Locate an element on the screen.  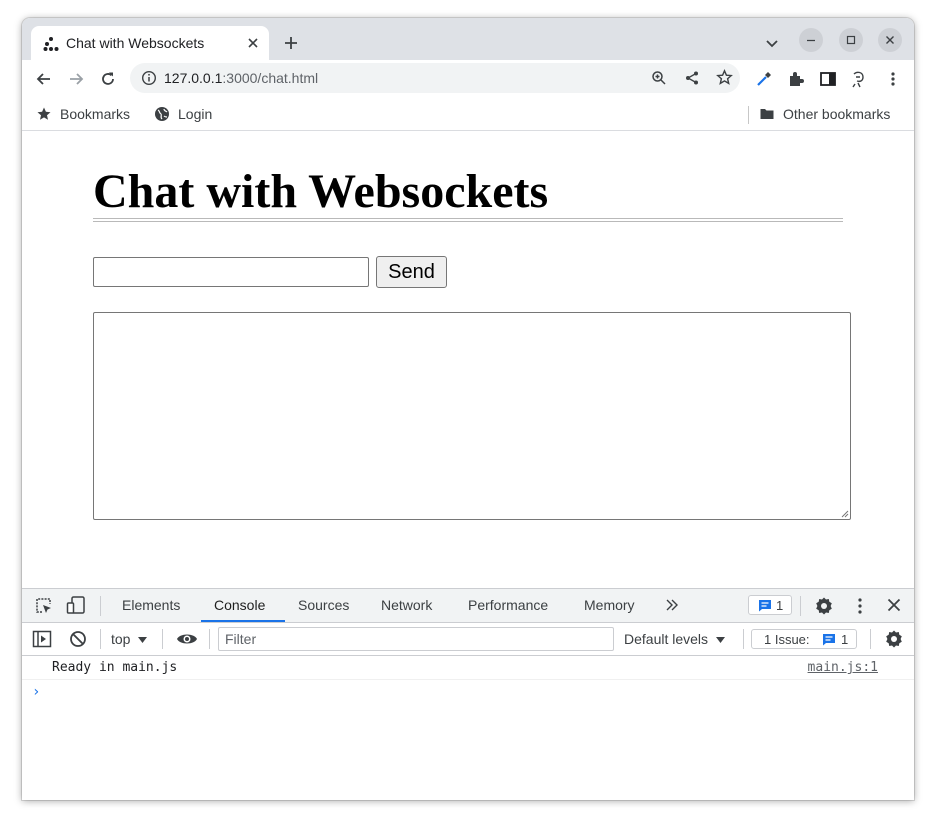
minimize-icon is located at coordinates (811, 40).